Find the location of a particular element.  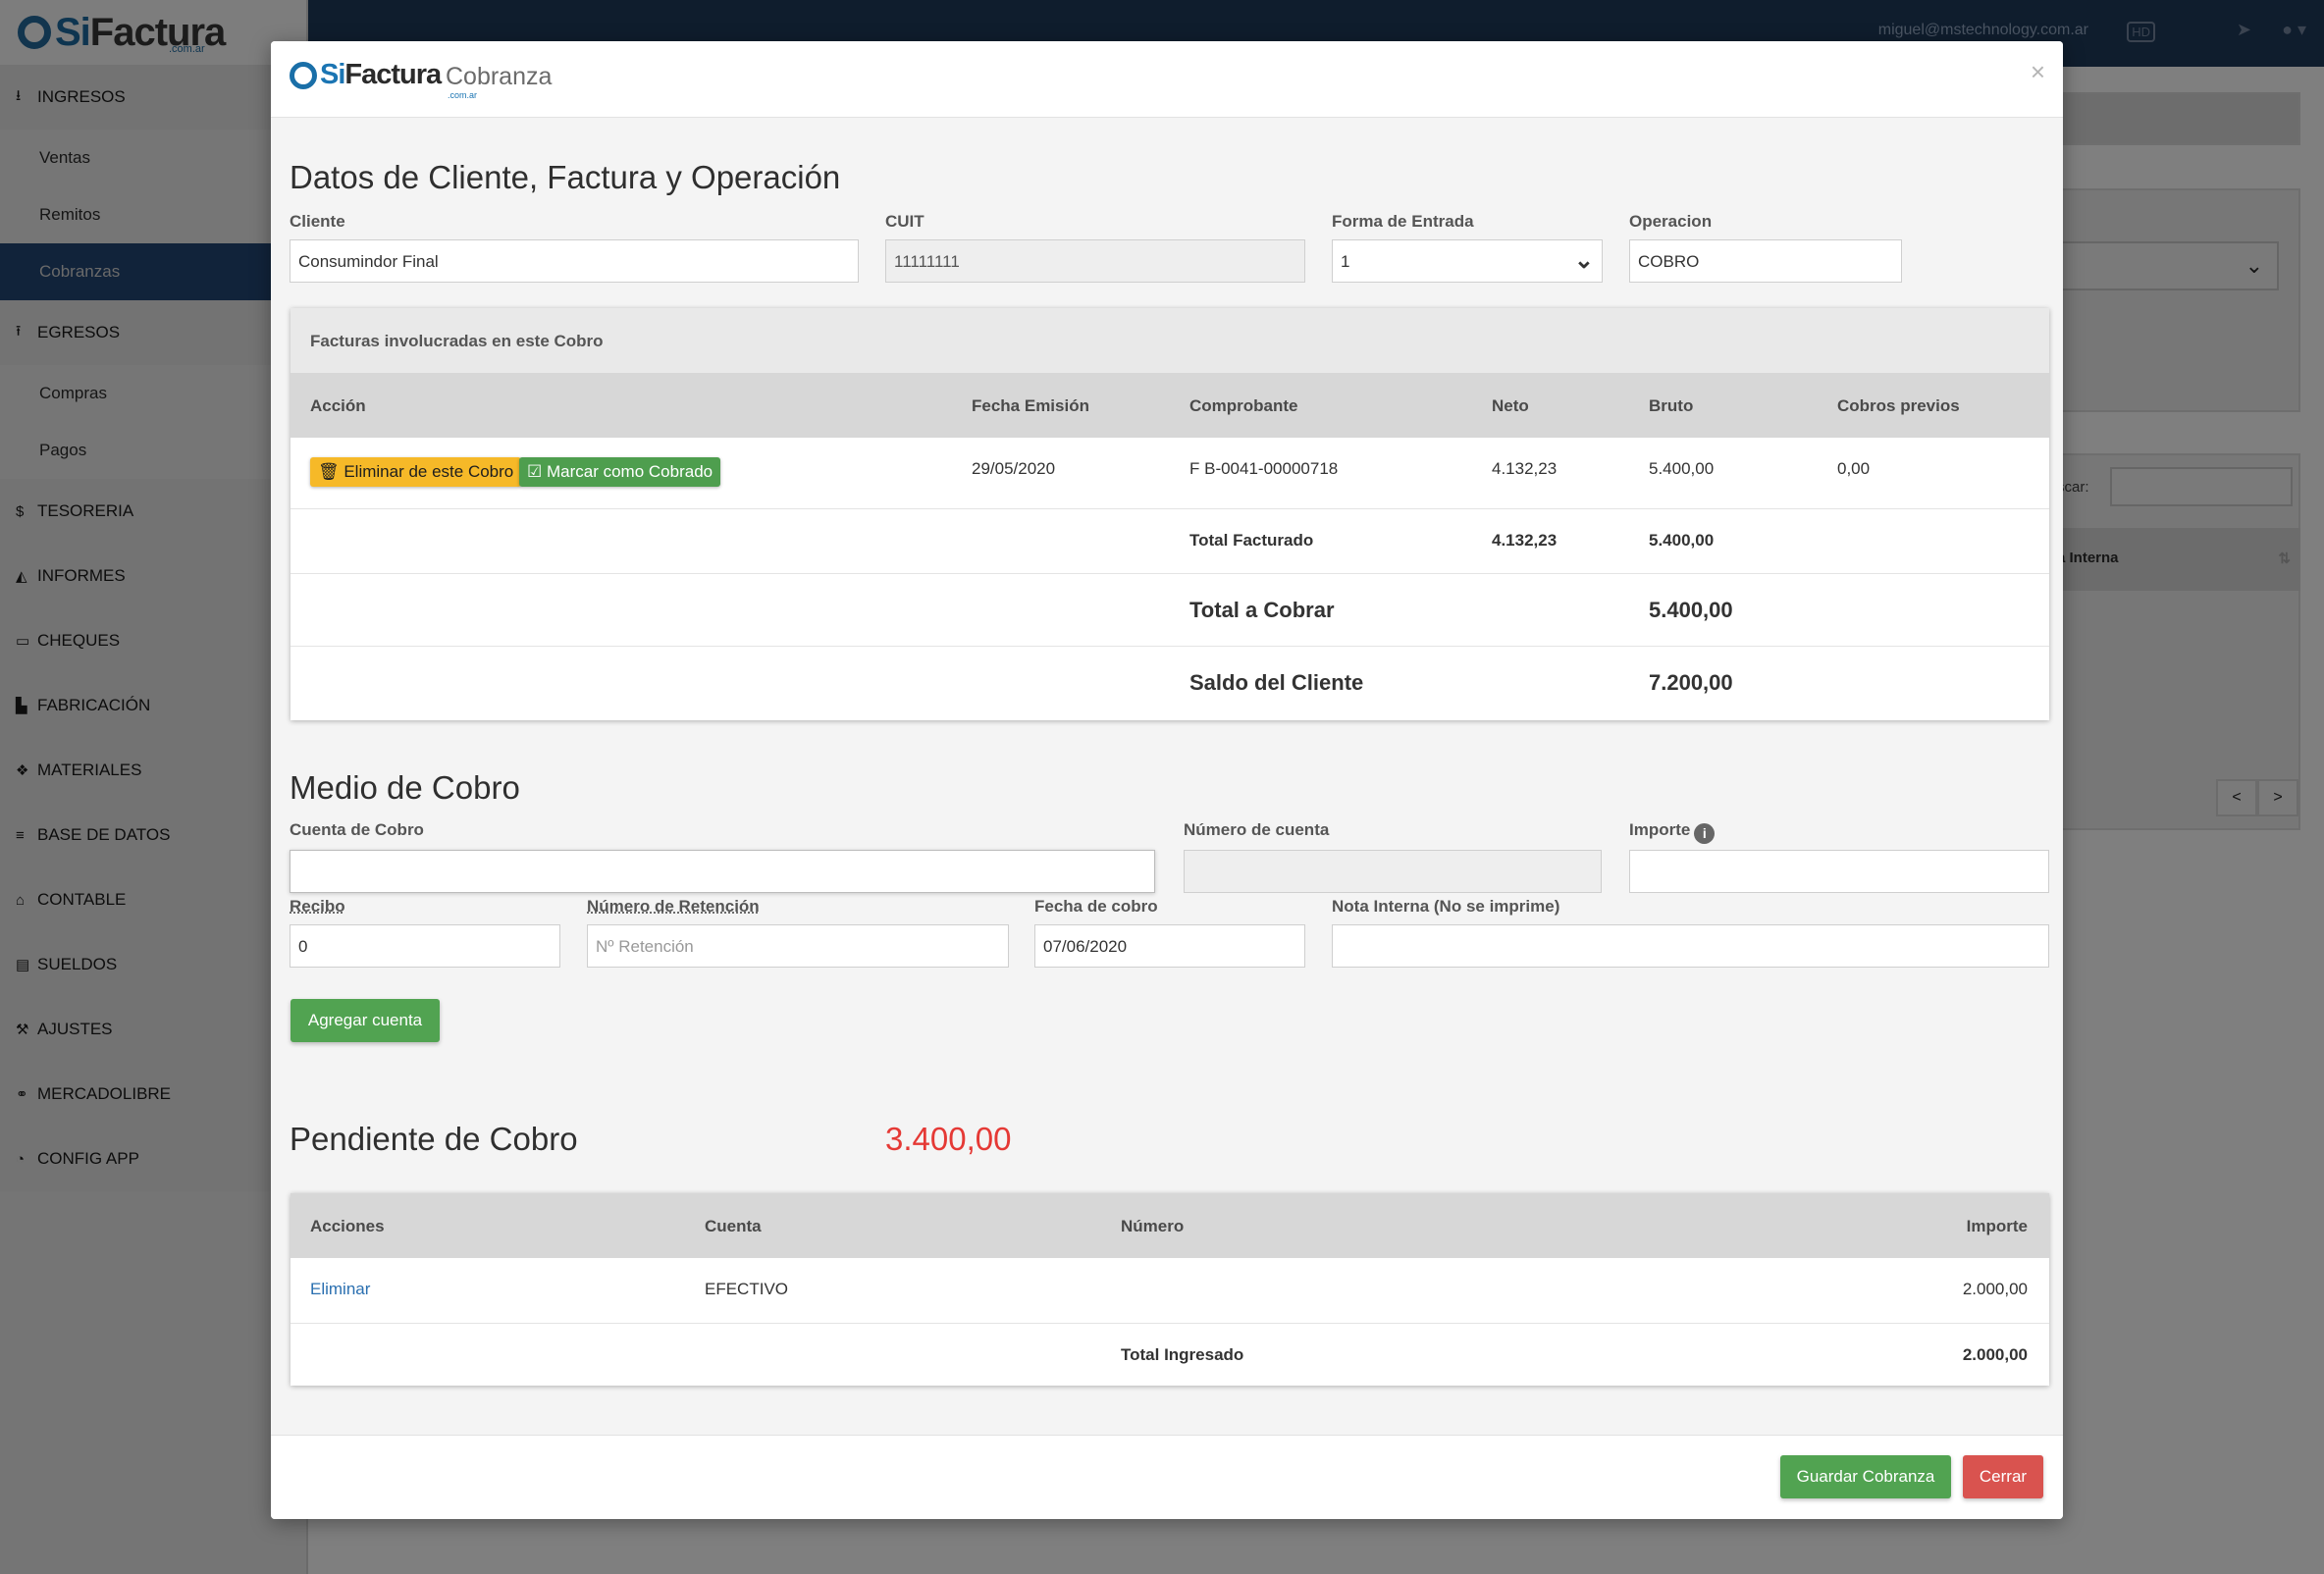

bg-pager-prev: < is located at coordinates (2236, 797).